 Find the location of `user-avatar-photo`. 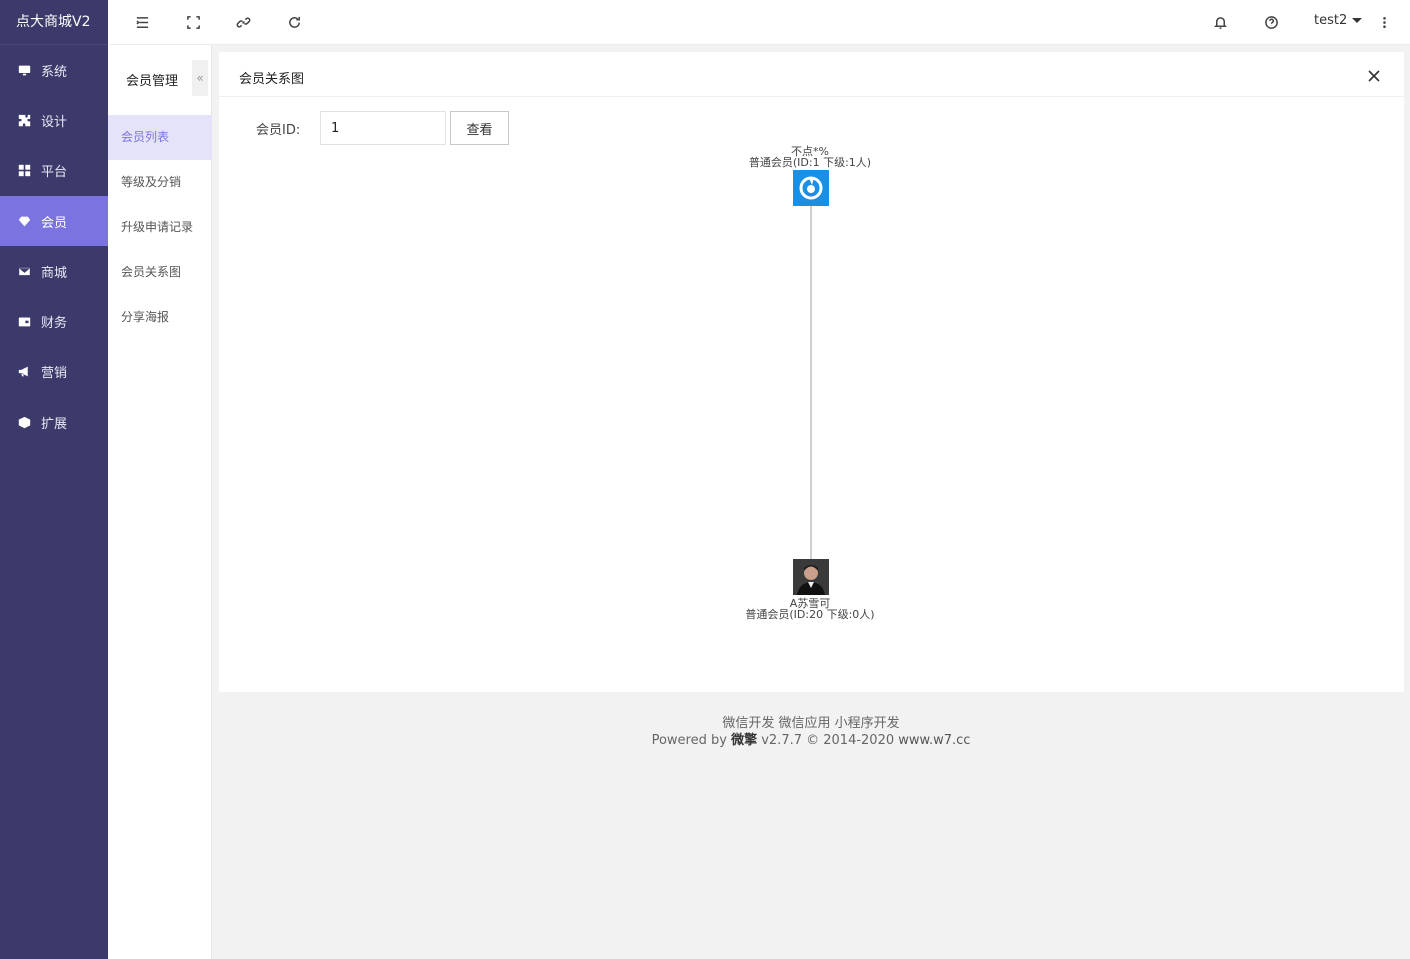

user-avatar-photo is located at coordinates (811, 577).